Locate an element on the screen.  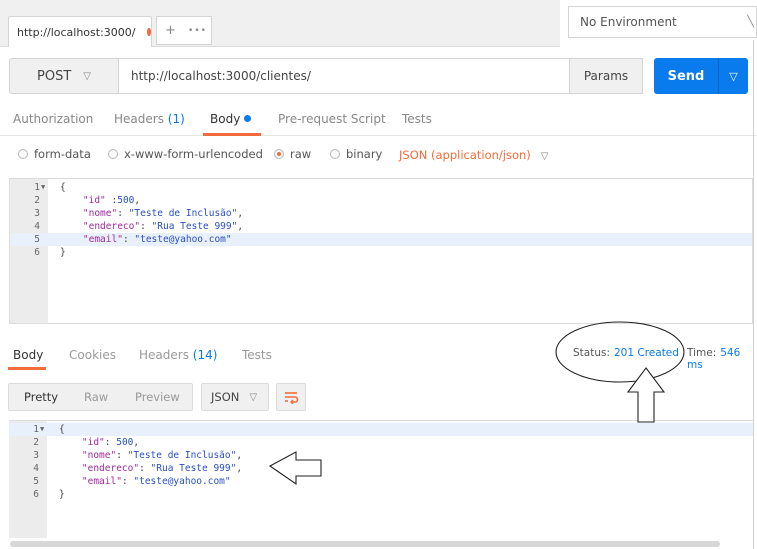
headers-count: (1) is located at coordinates (176, 119).